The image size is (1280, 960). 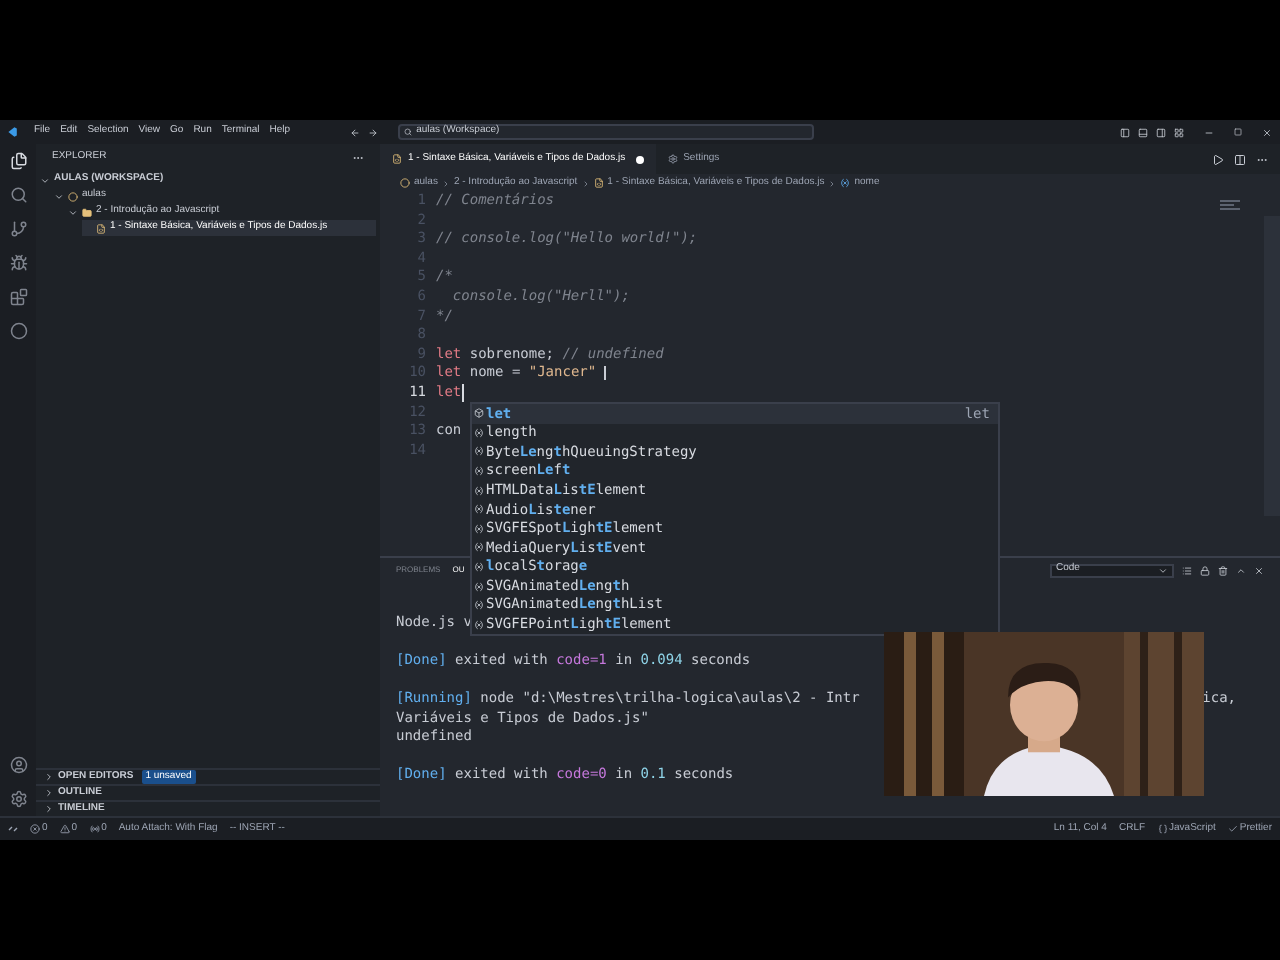 What do you see at coordinates (12, 132) in the screenshot?
I see `app-logo-icon` at bounding box center [12, 132].